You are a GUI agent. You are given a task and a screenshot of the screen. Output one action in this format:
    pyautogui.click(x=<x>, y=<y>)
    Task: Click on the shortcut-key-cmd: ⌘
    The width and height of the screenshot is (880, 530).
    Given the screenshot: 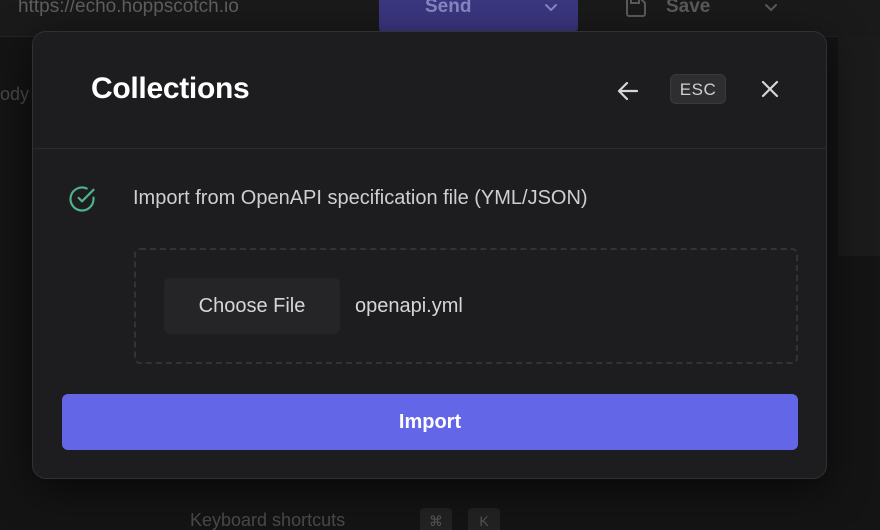 What is the action you would take?
    pyautogui.click(x=436, y=519)
    